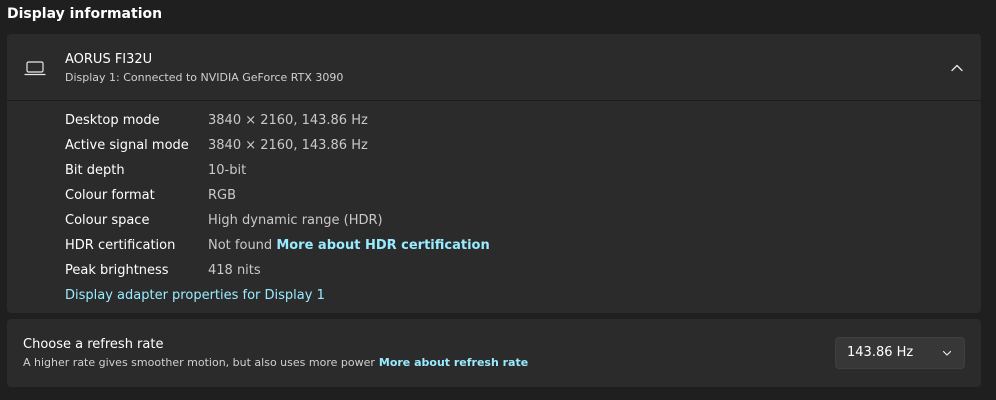  What do you see at coordinates (195, 296) in the screenshot?
I see `display-adapter-properties-link: Display adapter properties for Display 1` at bounding box center [195, 296].